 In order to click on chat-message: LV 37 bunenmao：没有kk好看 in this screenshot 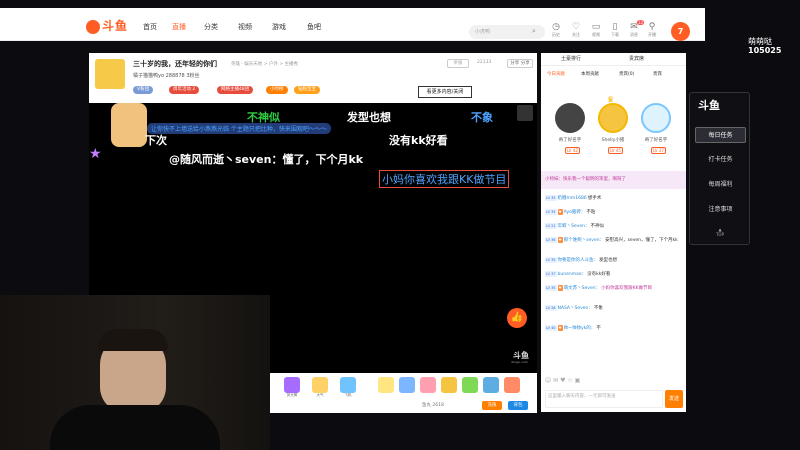, I will do `click(578, 274)`.